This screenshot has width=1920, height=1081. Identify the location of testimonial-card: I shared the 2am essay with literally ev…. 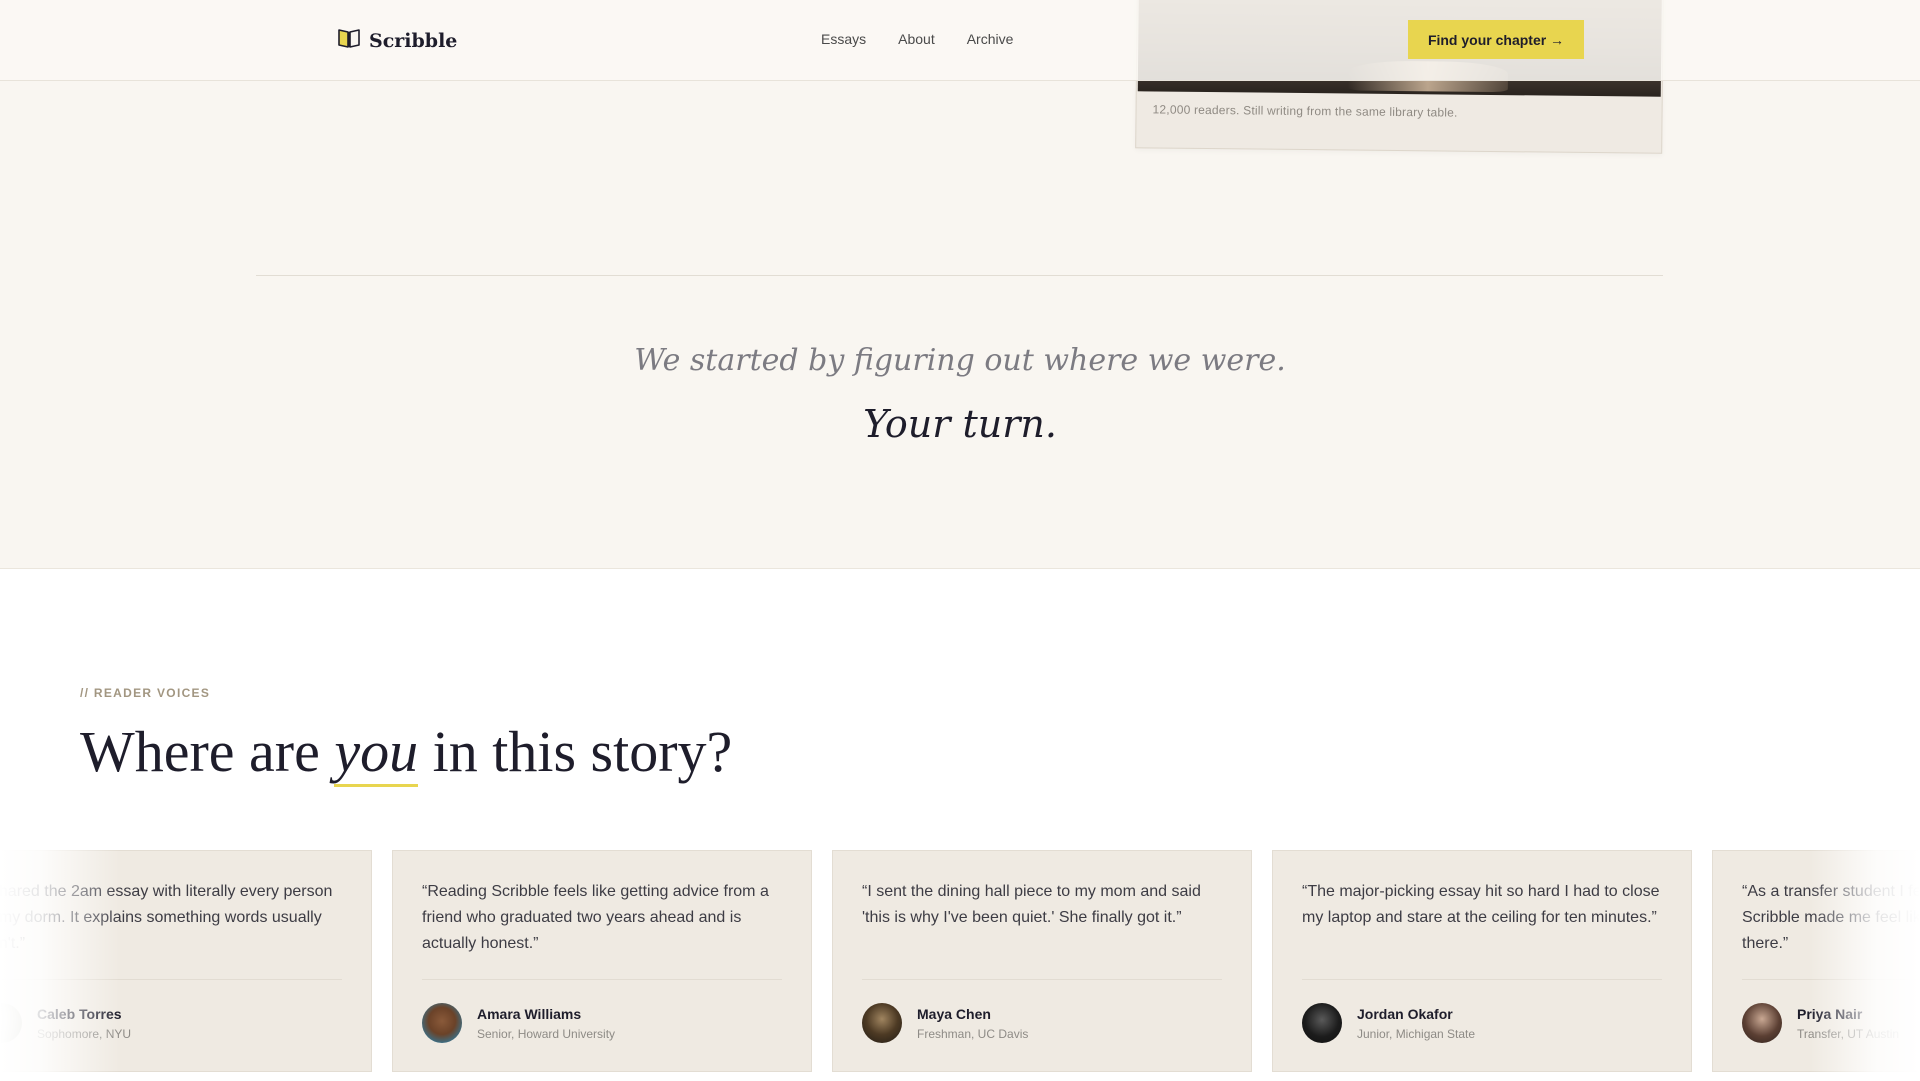
(186, 961).